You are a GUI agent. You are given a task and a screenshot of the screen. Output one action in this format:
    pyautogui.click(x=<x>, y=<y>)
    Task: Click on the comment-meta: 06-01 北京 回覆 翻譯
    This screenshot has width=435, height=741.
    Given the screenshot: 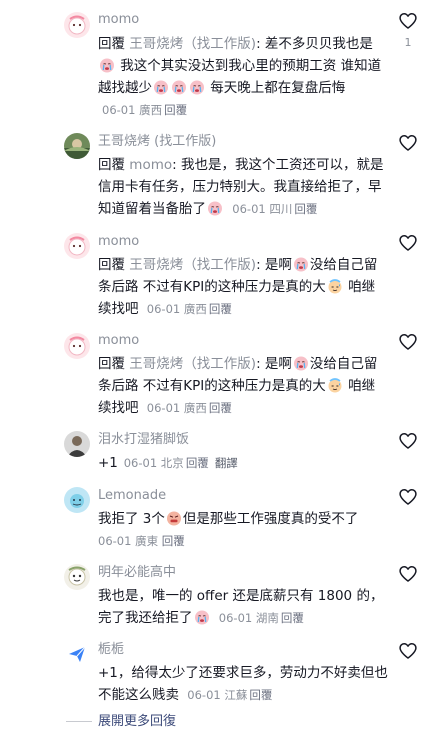 What is the action you would take?
    pyautogui.click(x=180, y=463)
    